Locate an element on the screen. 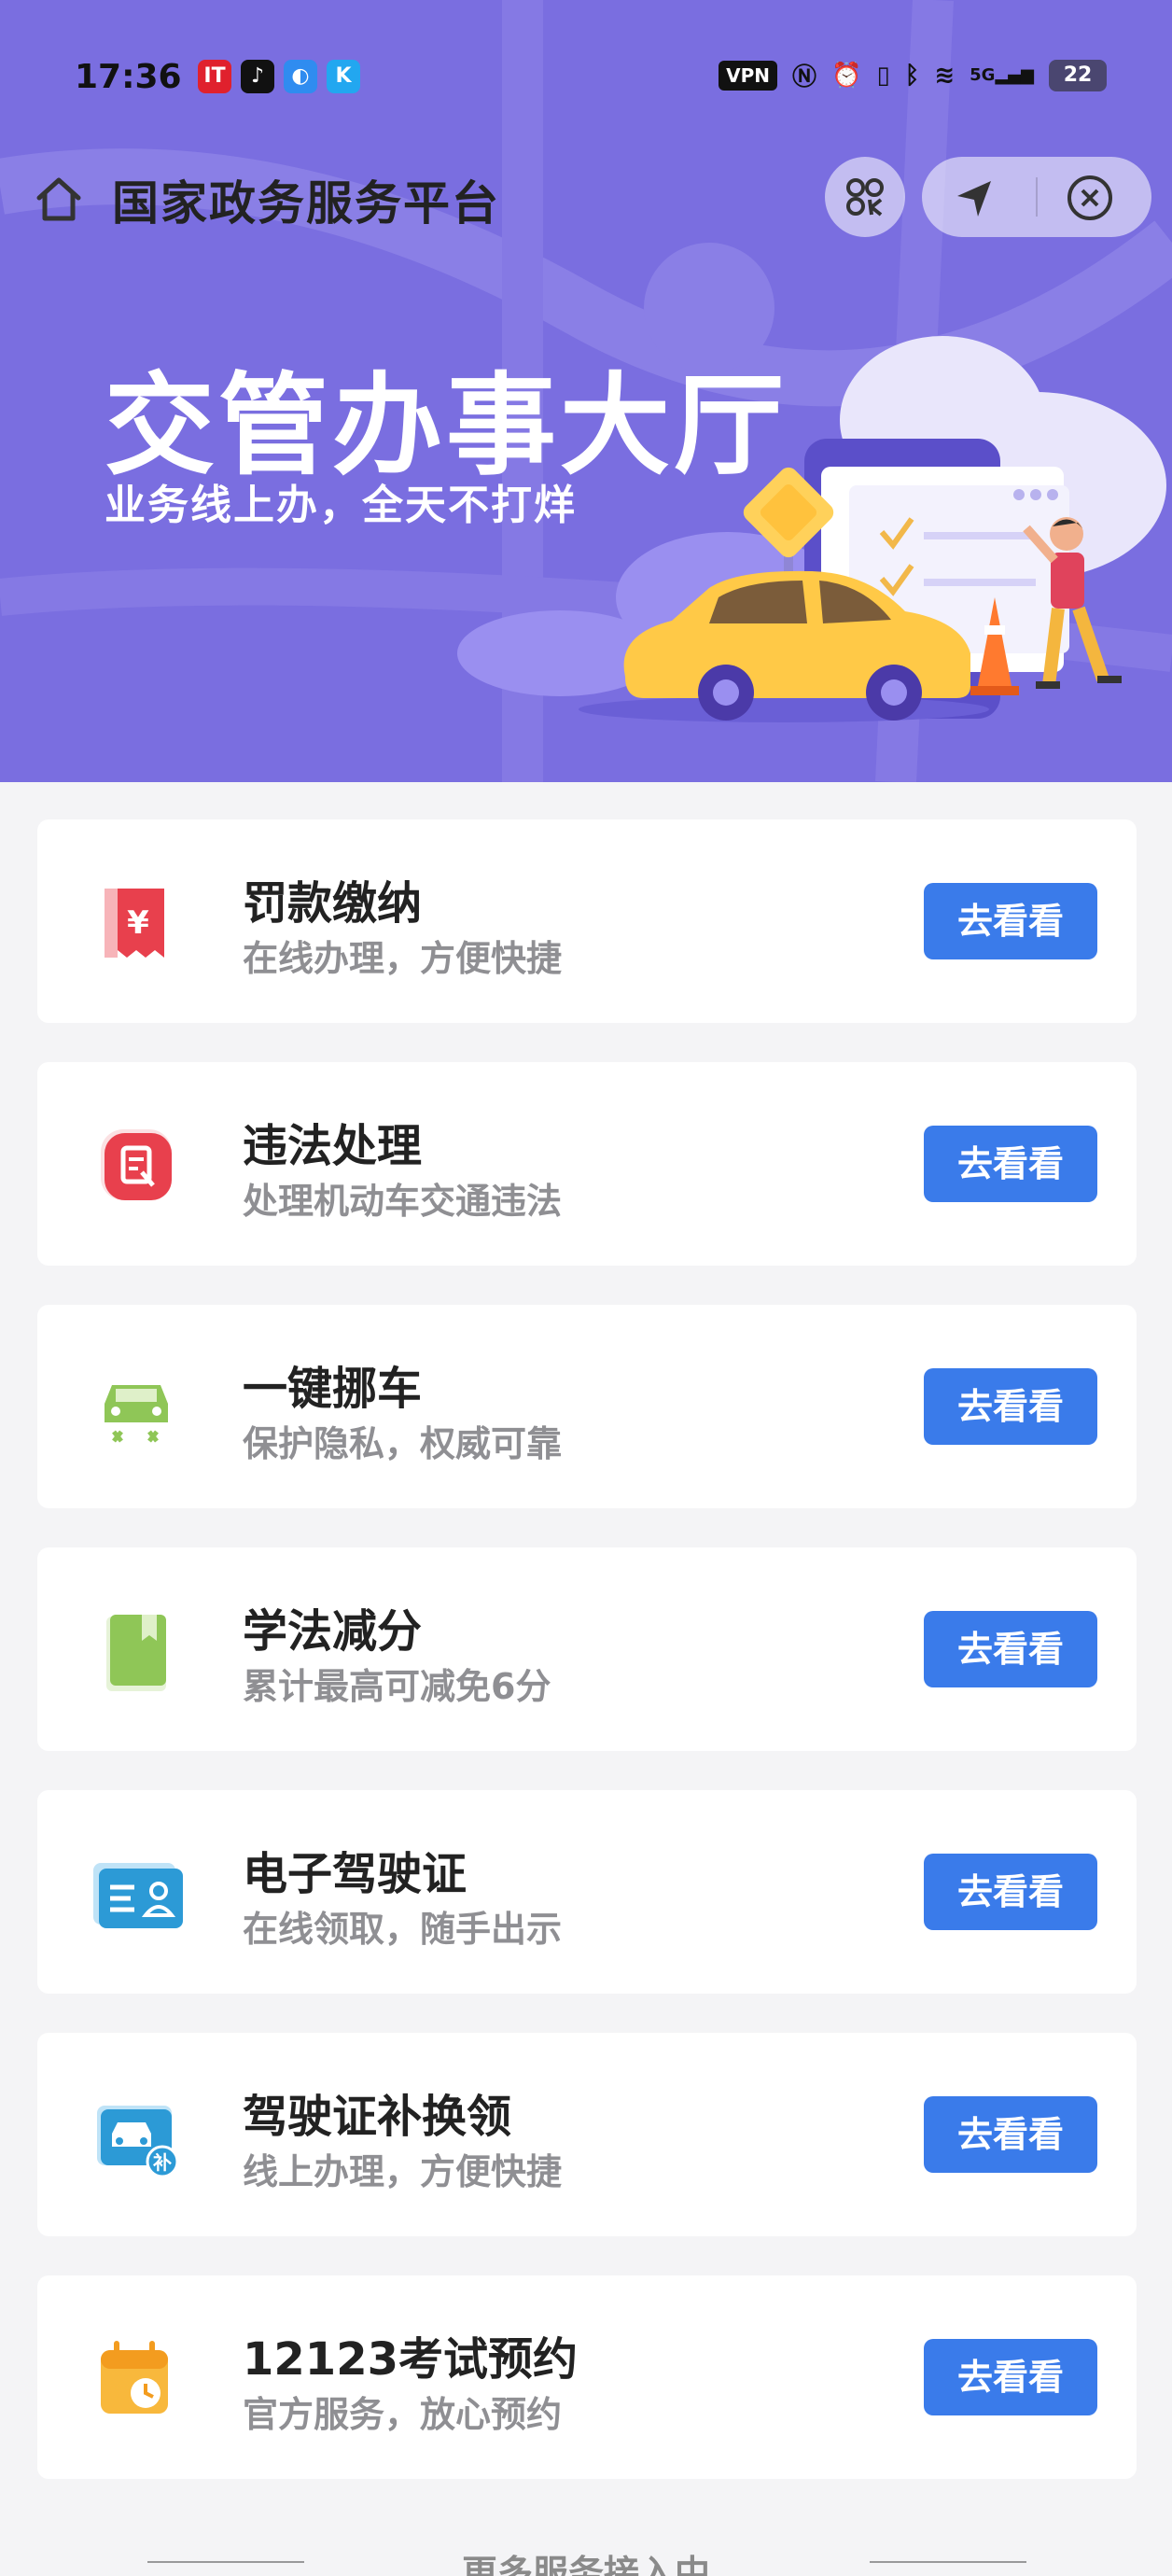 The image size is (1172, 2576). service-name: 学法减分 is located at coordinates (333, 1631).